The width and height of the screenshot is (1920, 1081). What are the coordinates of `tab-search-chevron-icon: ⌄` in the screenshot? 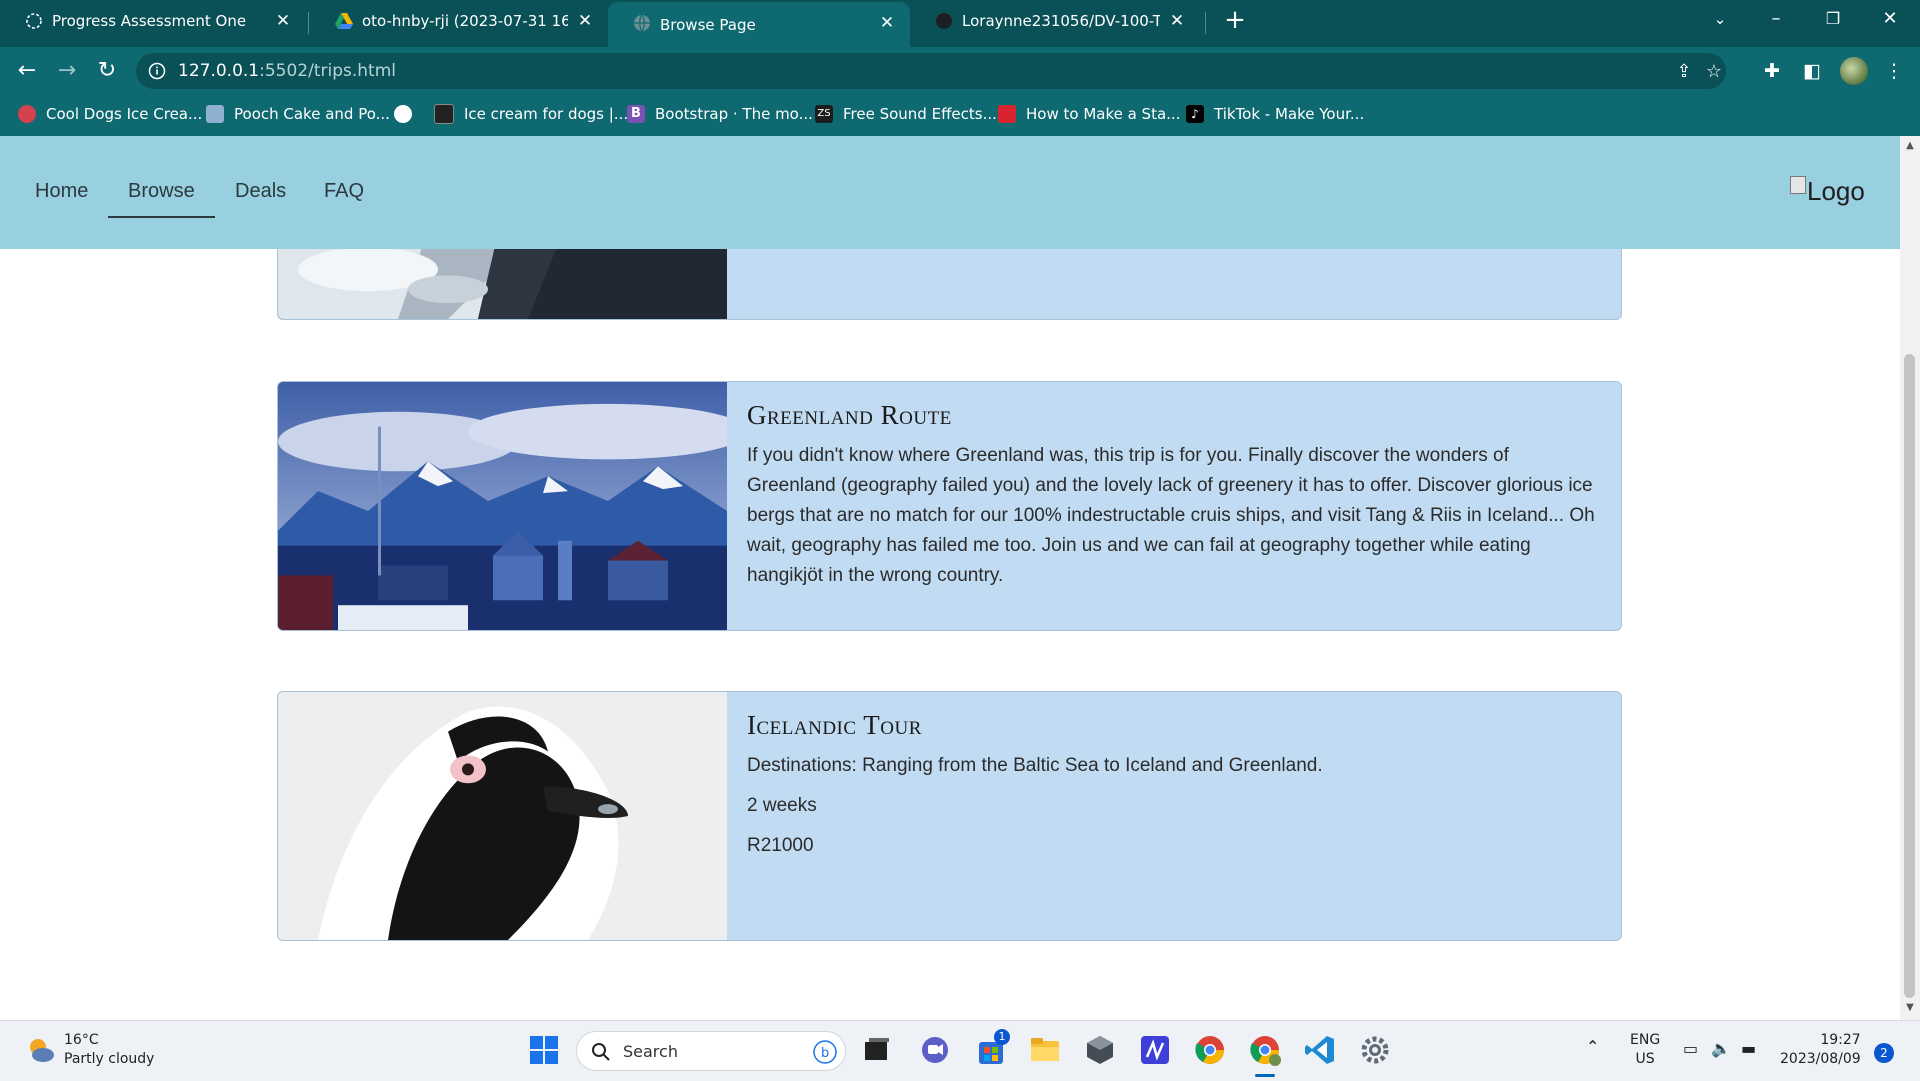 It's located at (1720, 19).